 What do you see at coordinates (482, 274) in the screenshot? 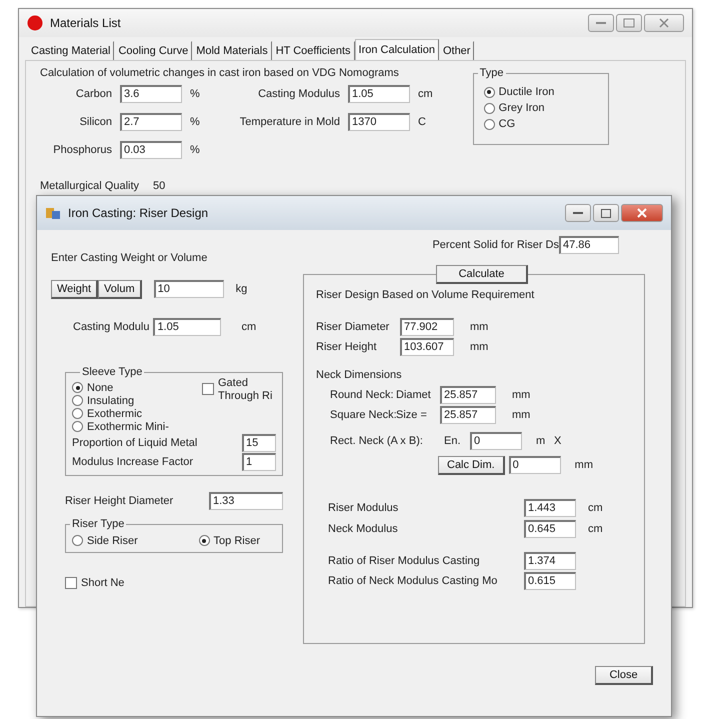
I see `calculate-button: Calculate` at bounding box center [482, 274].